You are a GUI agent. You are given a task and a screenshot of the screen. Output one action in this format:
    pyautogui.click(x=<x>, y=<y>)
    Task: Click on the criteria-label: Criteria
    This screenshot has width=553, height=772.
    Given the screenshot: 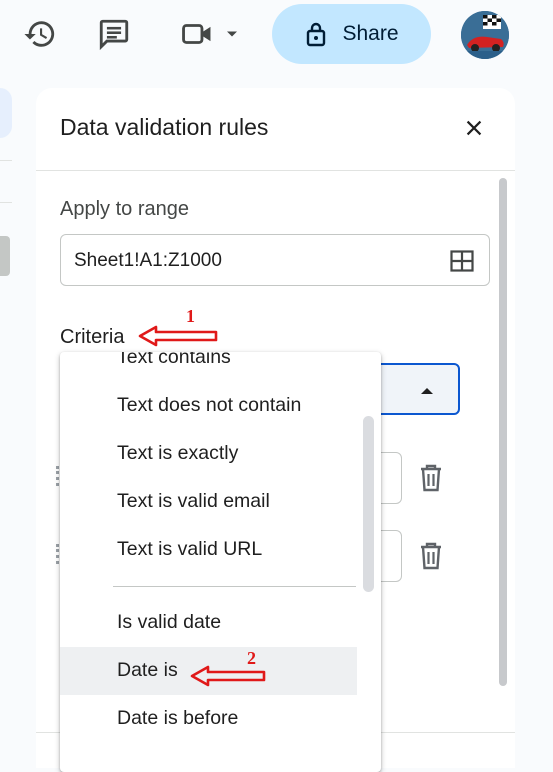 What is the action you would take?
    pyautogui.click(x=92, y=337)
    